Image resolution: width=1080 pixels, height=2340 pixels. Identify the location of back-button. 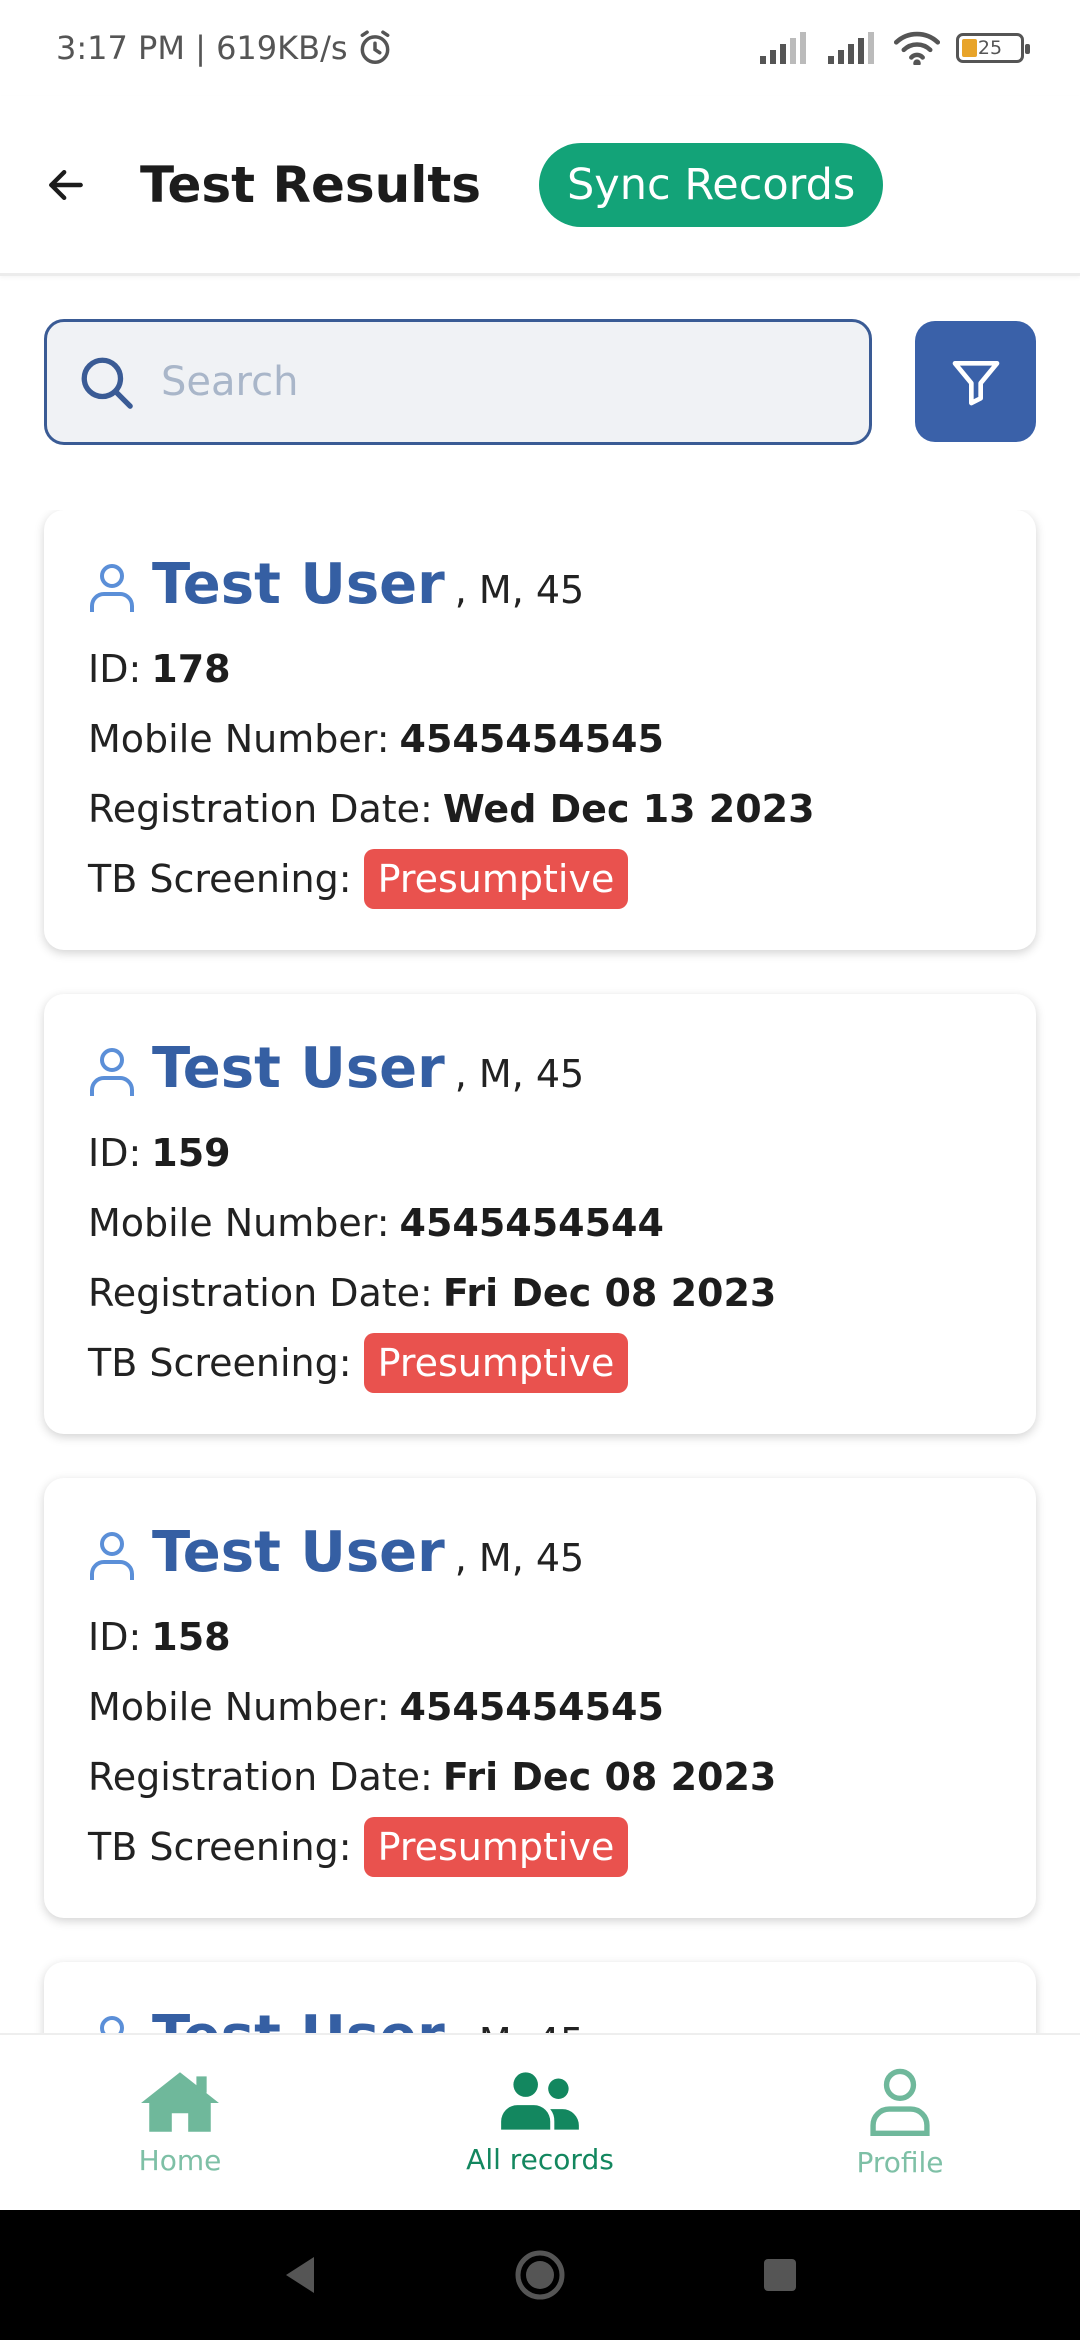
(66, 185).